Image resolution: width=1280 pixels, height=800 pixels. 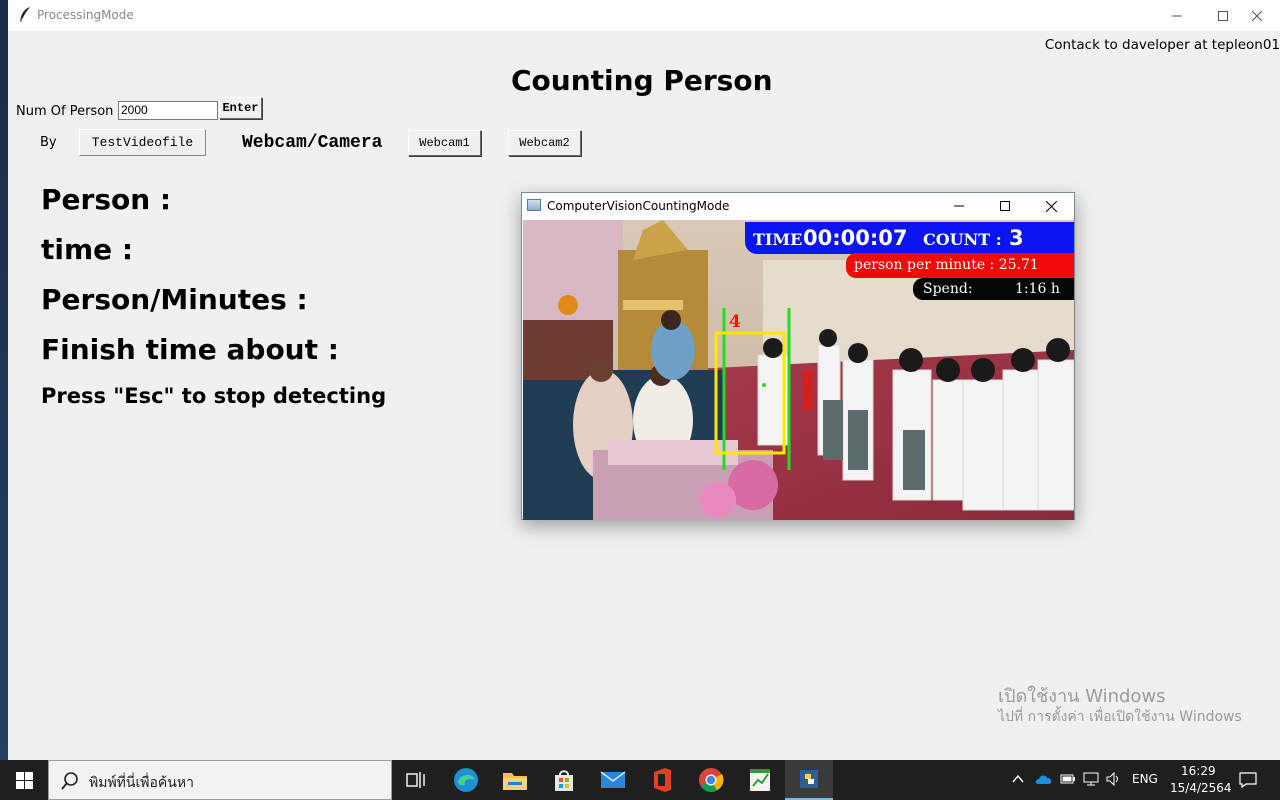 I want to click on overlay-time-label: TIME, so click(x=778, y=239).